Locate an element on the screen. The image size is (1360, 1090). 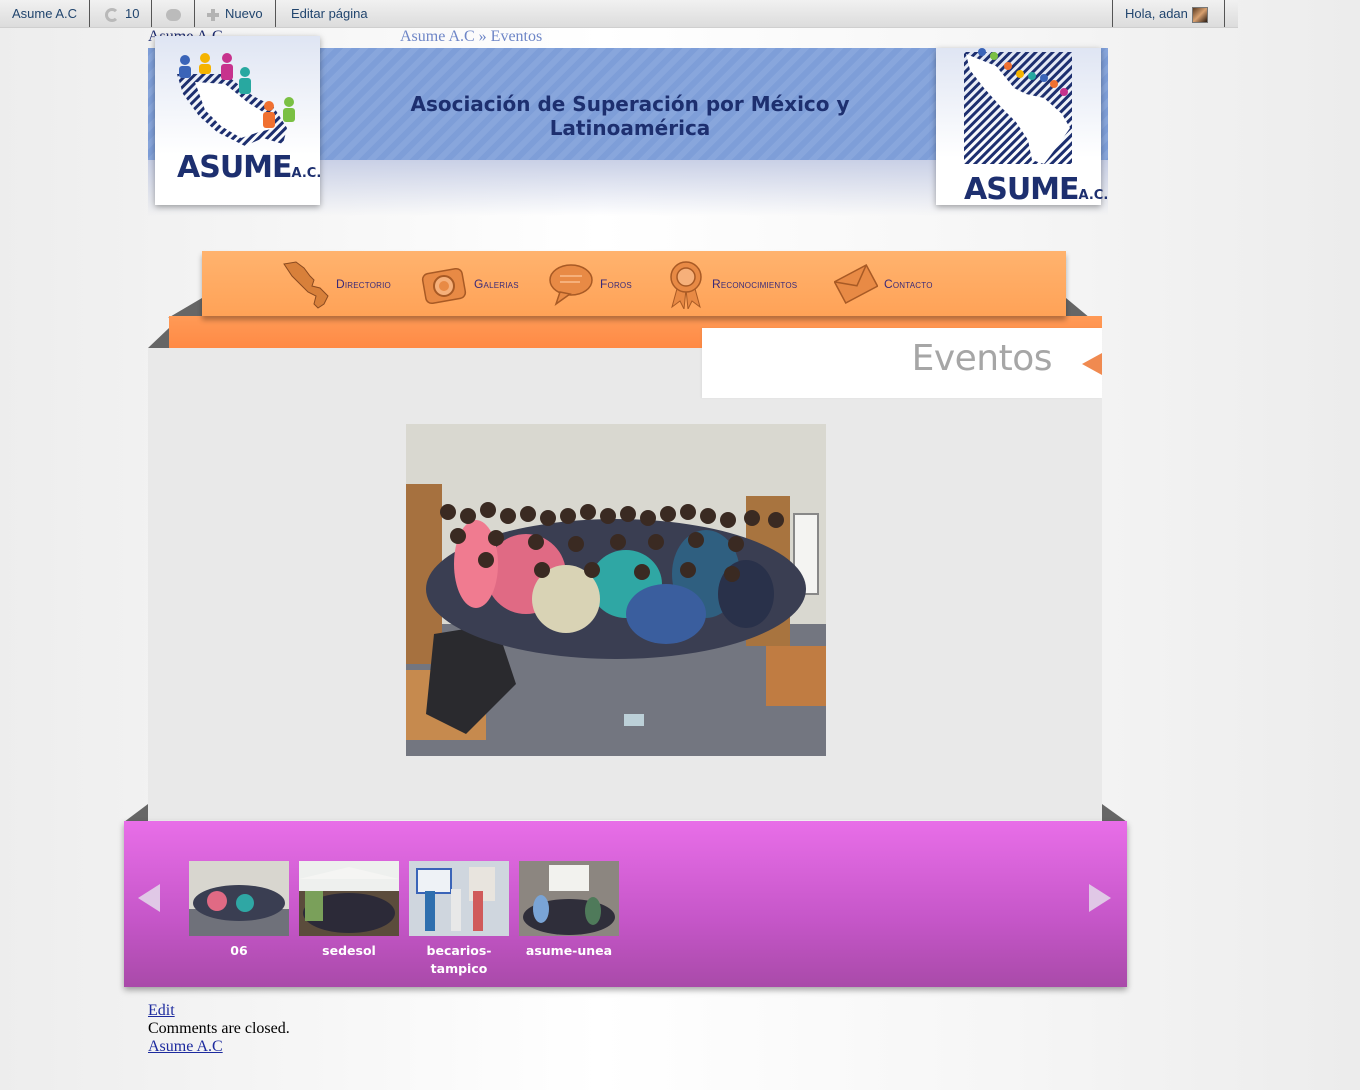
admin-bar-new: Nuevo is located at coordinates (235, 13).